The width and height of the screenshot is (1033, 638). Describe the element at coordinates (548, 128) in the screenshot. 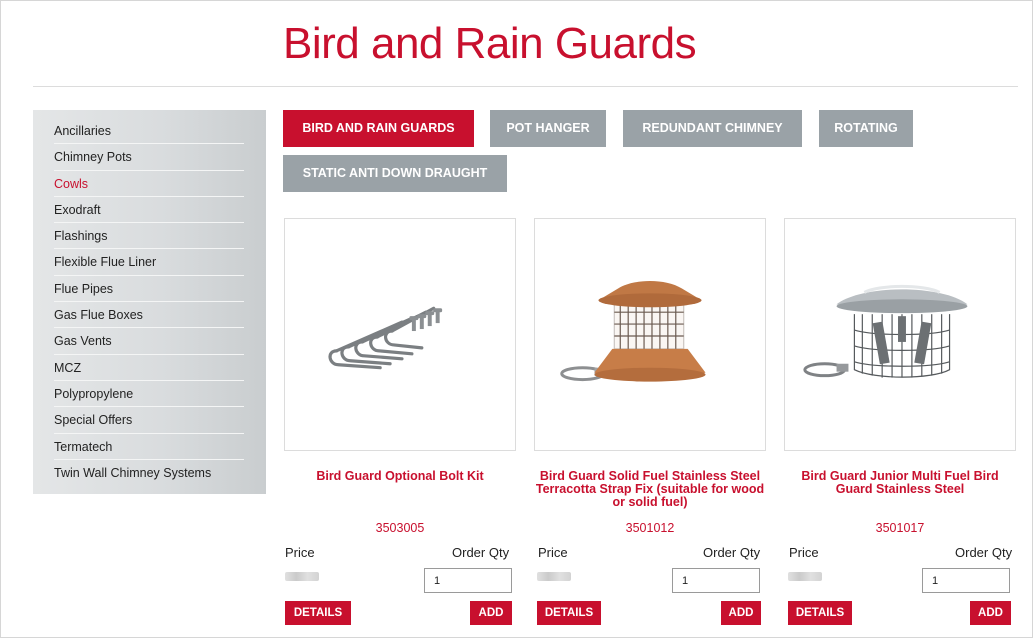

I see `tab-pot-hanger: POT HANGER` at that location.